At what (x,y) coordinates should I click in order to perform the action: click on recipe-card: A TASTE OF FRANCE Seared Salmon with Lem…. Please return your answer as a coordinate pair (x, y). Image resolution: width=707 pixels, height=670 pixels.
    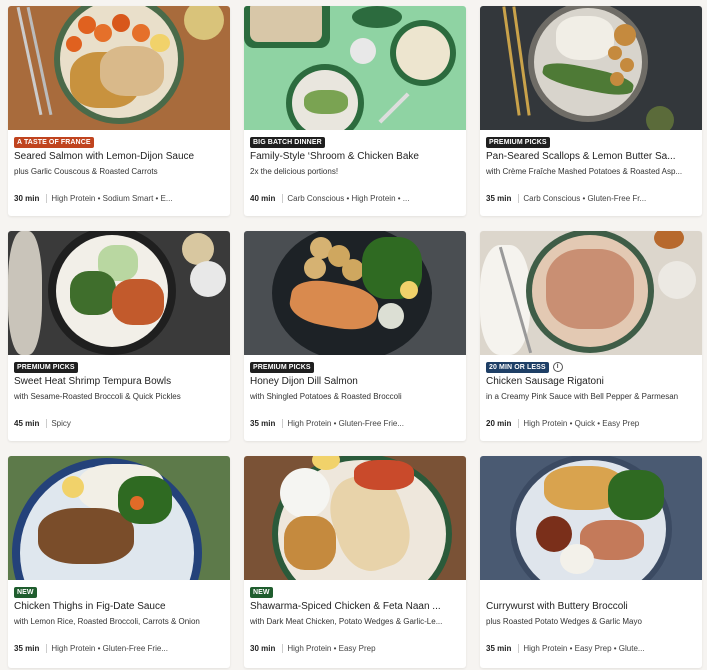
    Looking at the image, I should click on (119, 111).